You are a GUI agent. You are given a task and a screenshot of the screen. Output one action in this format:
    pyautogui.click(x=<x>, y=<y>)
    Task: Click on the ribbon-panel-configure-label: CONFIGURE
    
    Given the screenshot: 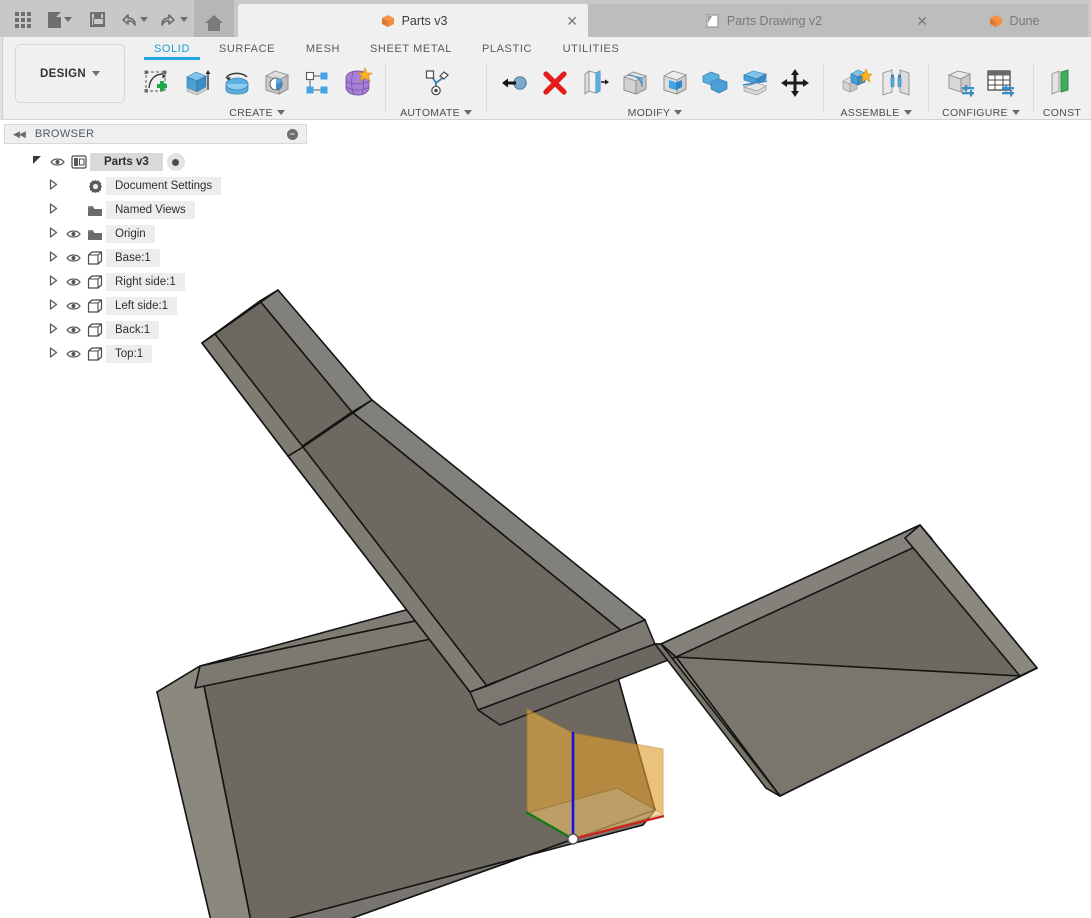 What is the action you would take?
    pyautogui.click(x=981, y=112)
    